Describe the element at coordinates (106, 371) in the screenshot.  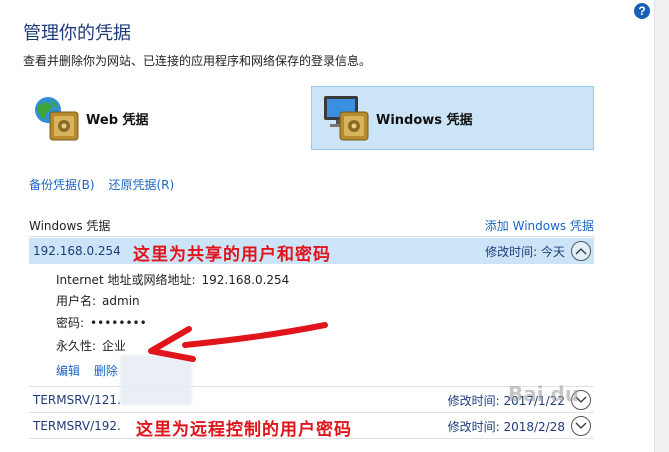
I see `delete-link: 删除` at that location.